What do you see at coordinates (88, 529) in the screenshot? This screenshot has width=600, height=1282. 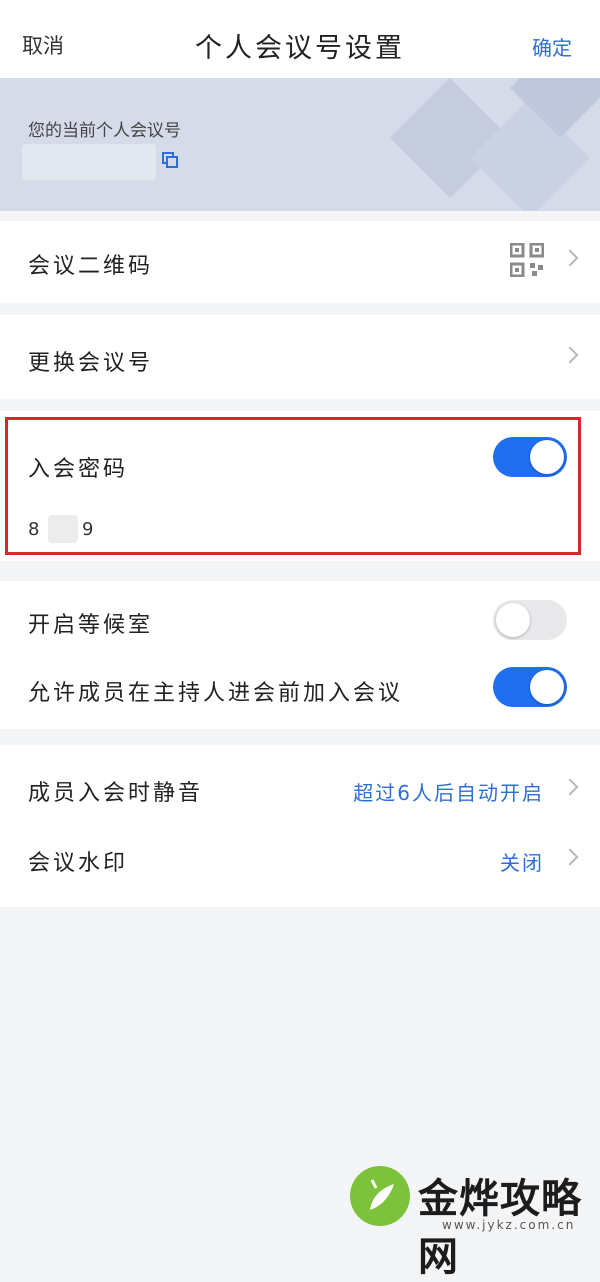 I see `password-value-end: 9` at bounding box center [88, 529].